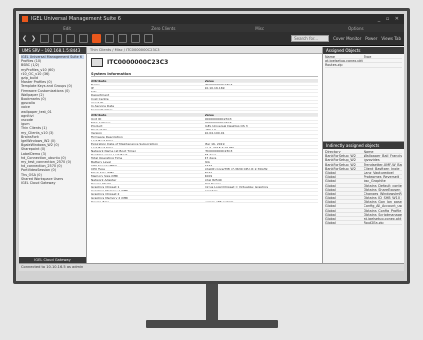 This screenshot has height=340, width=423. Describe the element at coordinates (97, 38) in the screenshot. I see `delete-icon` at that location.